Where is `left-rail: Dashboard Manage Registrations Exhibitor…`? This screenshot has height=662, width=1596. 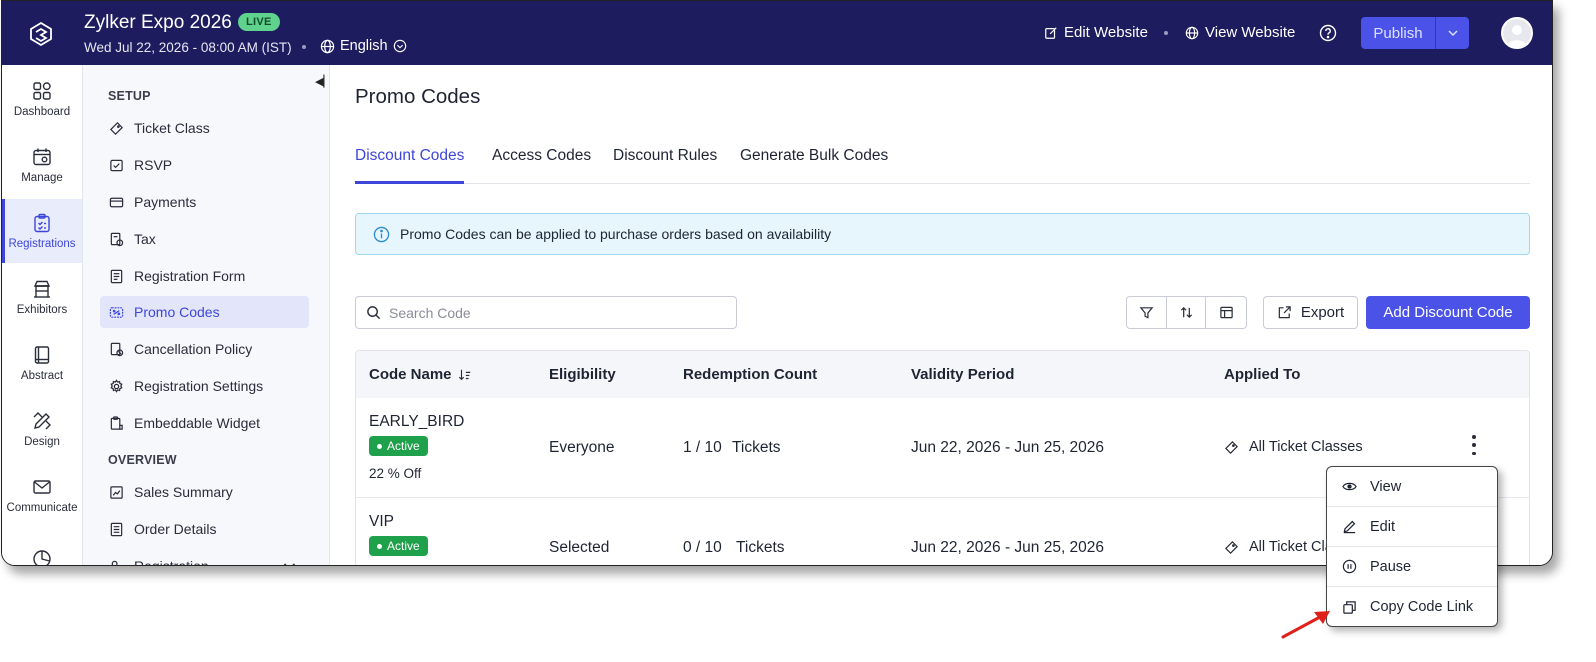 left-rail: Dashboard Manage Registrations Exhibitor… is located at coordinates (42, 315).